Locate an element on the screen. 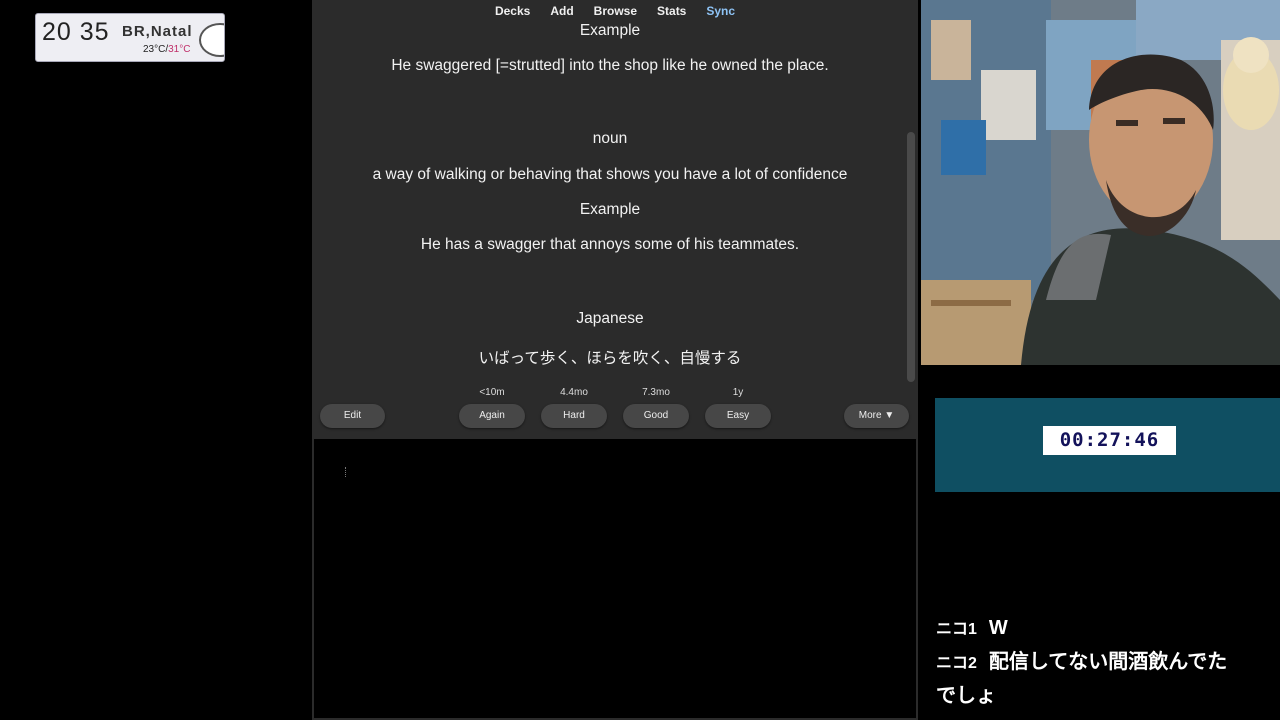 The image size is (1280, 720). webcam-feed is located at coordinates (1100, 182).